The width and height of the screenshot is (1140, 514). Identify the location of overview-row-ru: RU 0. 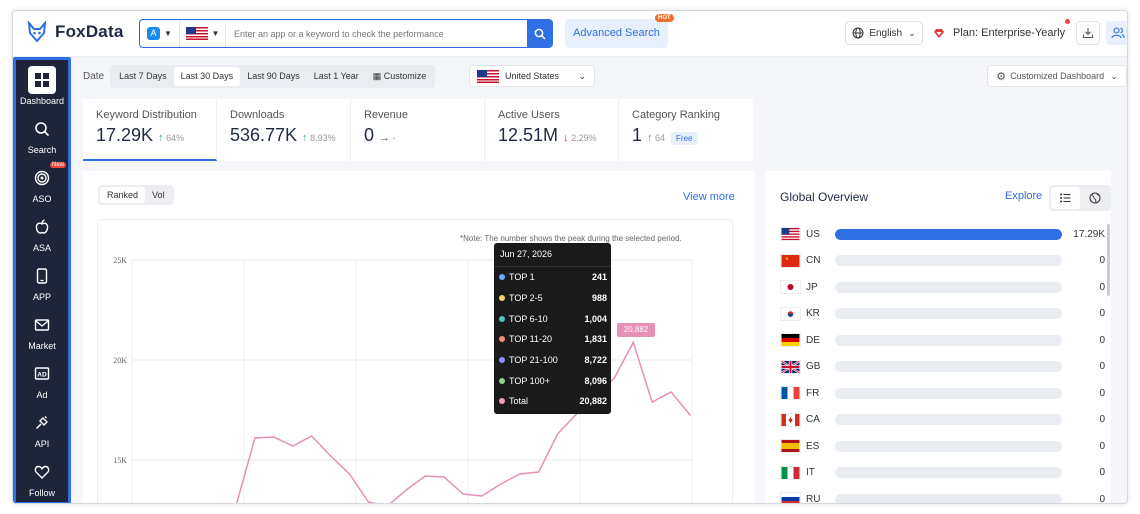
(942, 496).